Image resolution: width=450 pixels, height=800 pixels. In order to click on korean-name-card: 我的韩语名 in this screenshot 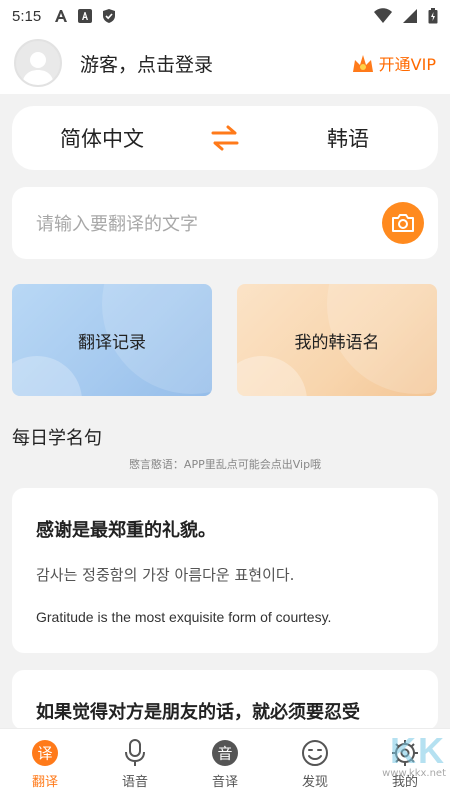, I will do `click(337, 340)`.